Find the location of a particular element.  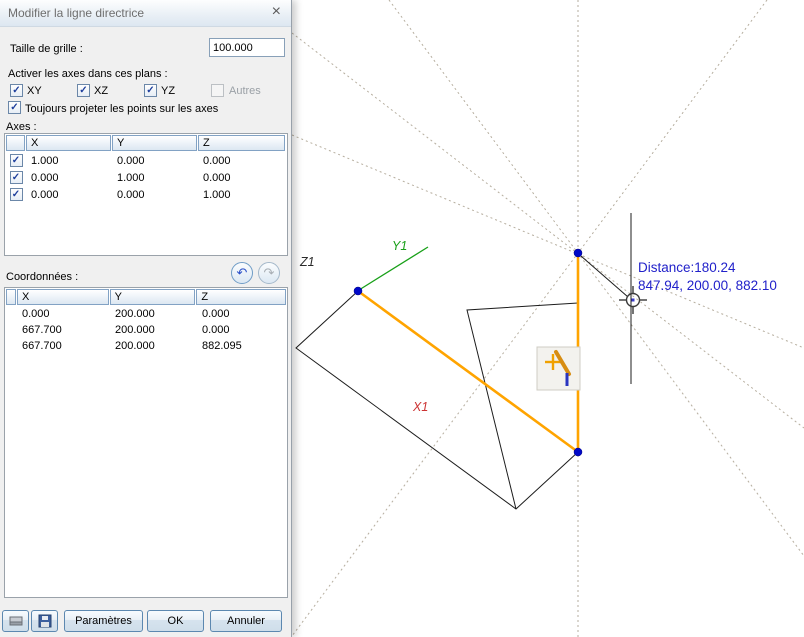

dialog-titlebar: Modifier la ligne directrice × is located at coordinates (145, 13).